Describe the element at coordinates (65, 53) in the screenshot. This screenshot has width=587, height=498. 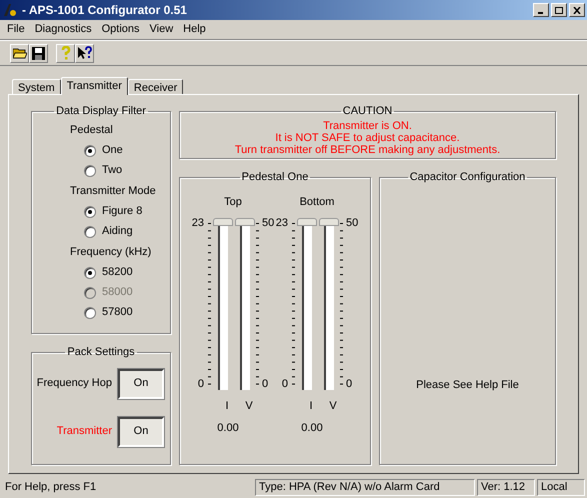
I see `help-icon` at that location.